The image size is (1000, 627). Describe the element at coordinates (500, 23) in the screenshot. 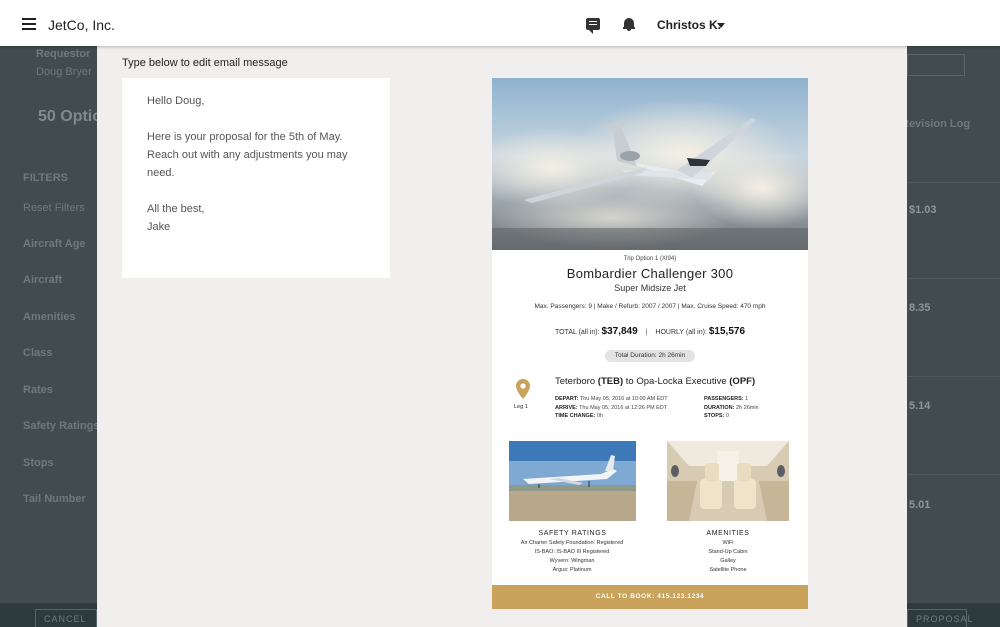

I see `top-bar: JetCo, Inc. Christos K.` at that location.